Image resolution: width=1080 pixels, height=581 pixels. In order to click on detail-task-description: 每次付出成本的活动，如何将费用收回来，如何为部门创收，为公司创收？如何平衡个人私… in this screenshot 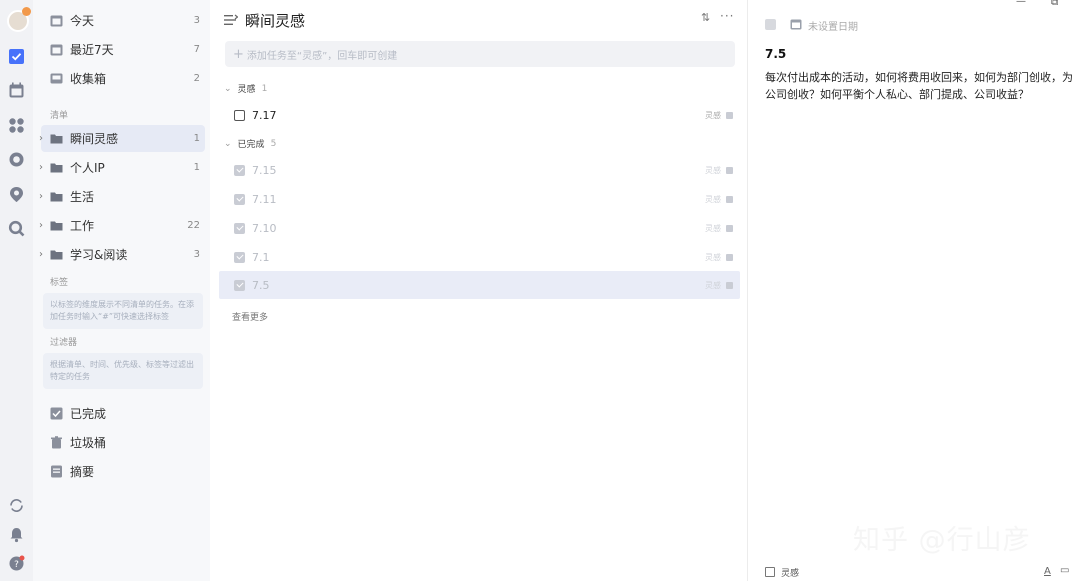, I will do `click(921, 86)`.